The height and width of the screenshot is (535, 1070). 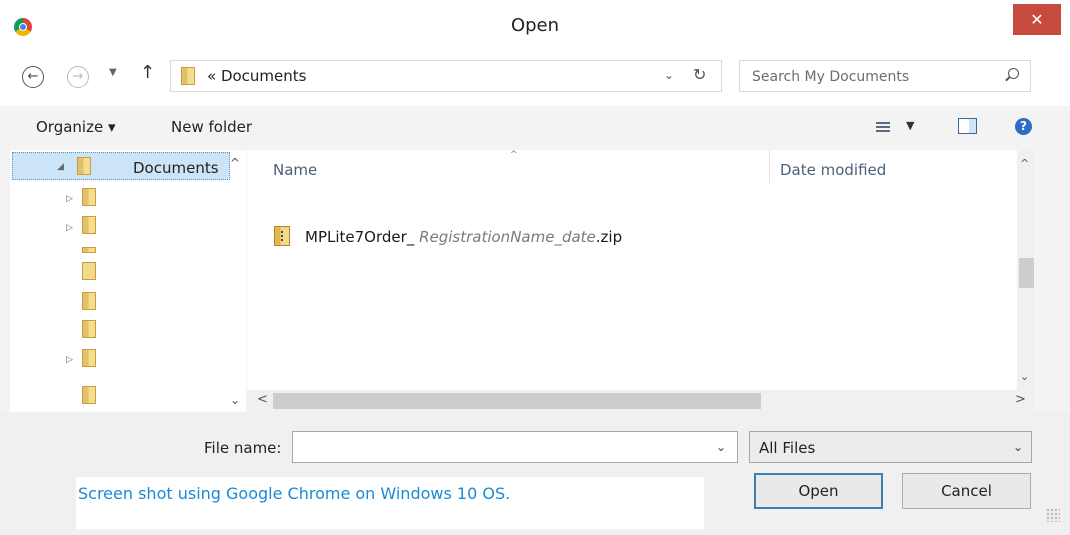 I want to click on nav-item-label: Documents, so click(x=176, y=168).